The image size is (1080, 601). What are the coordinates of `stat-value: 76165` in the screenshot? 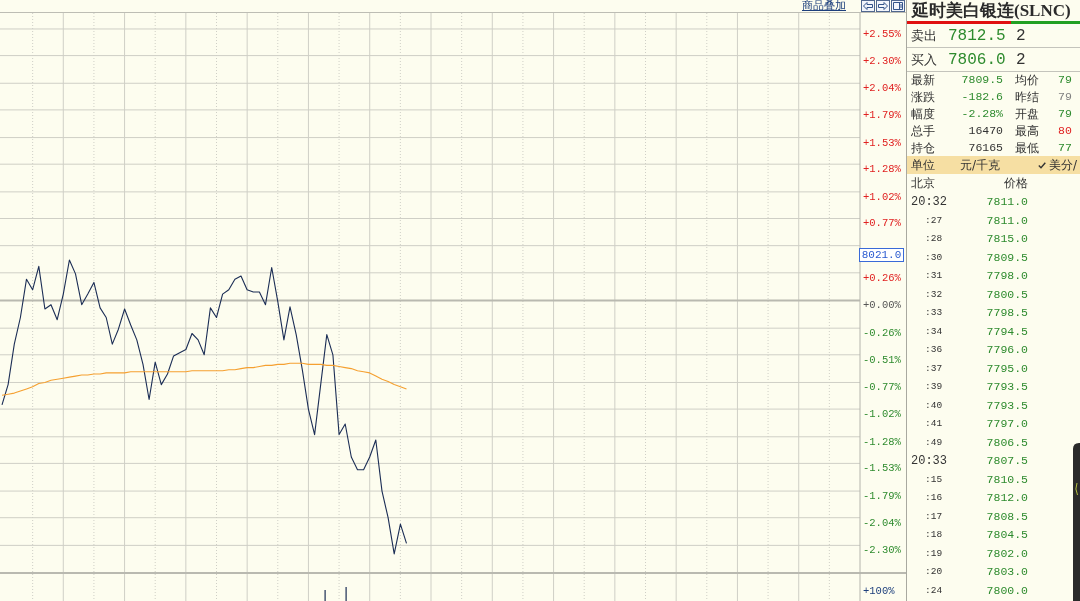 It's located at (985, 147).